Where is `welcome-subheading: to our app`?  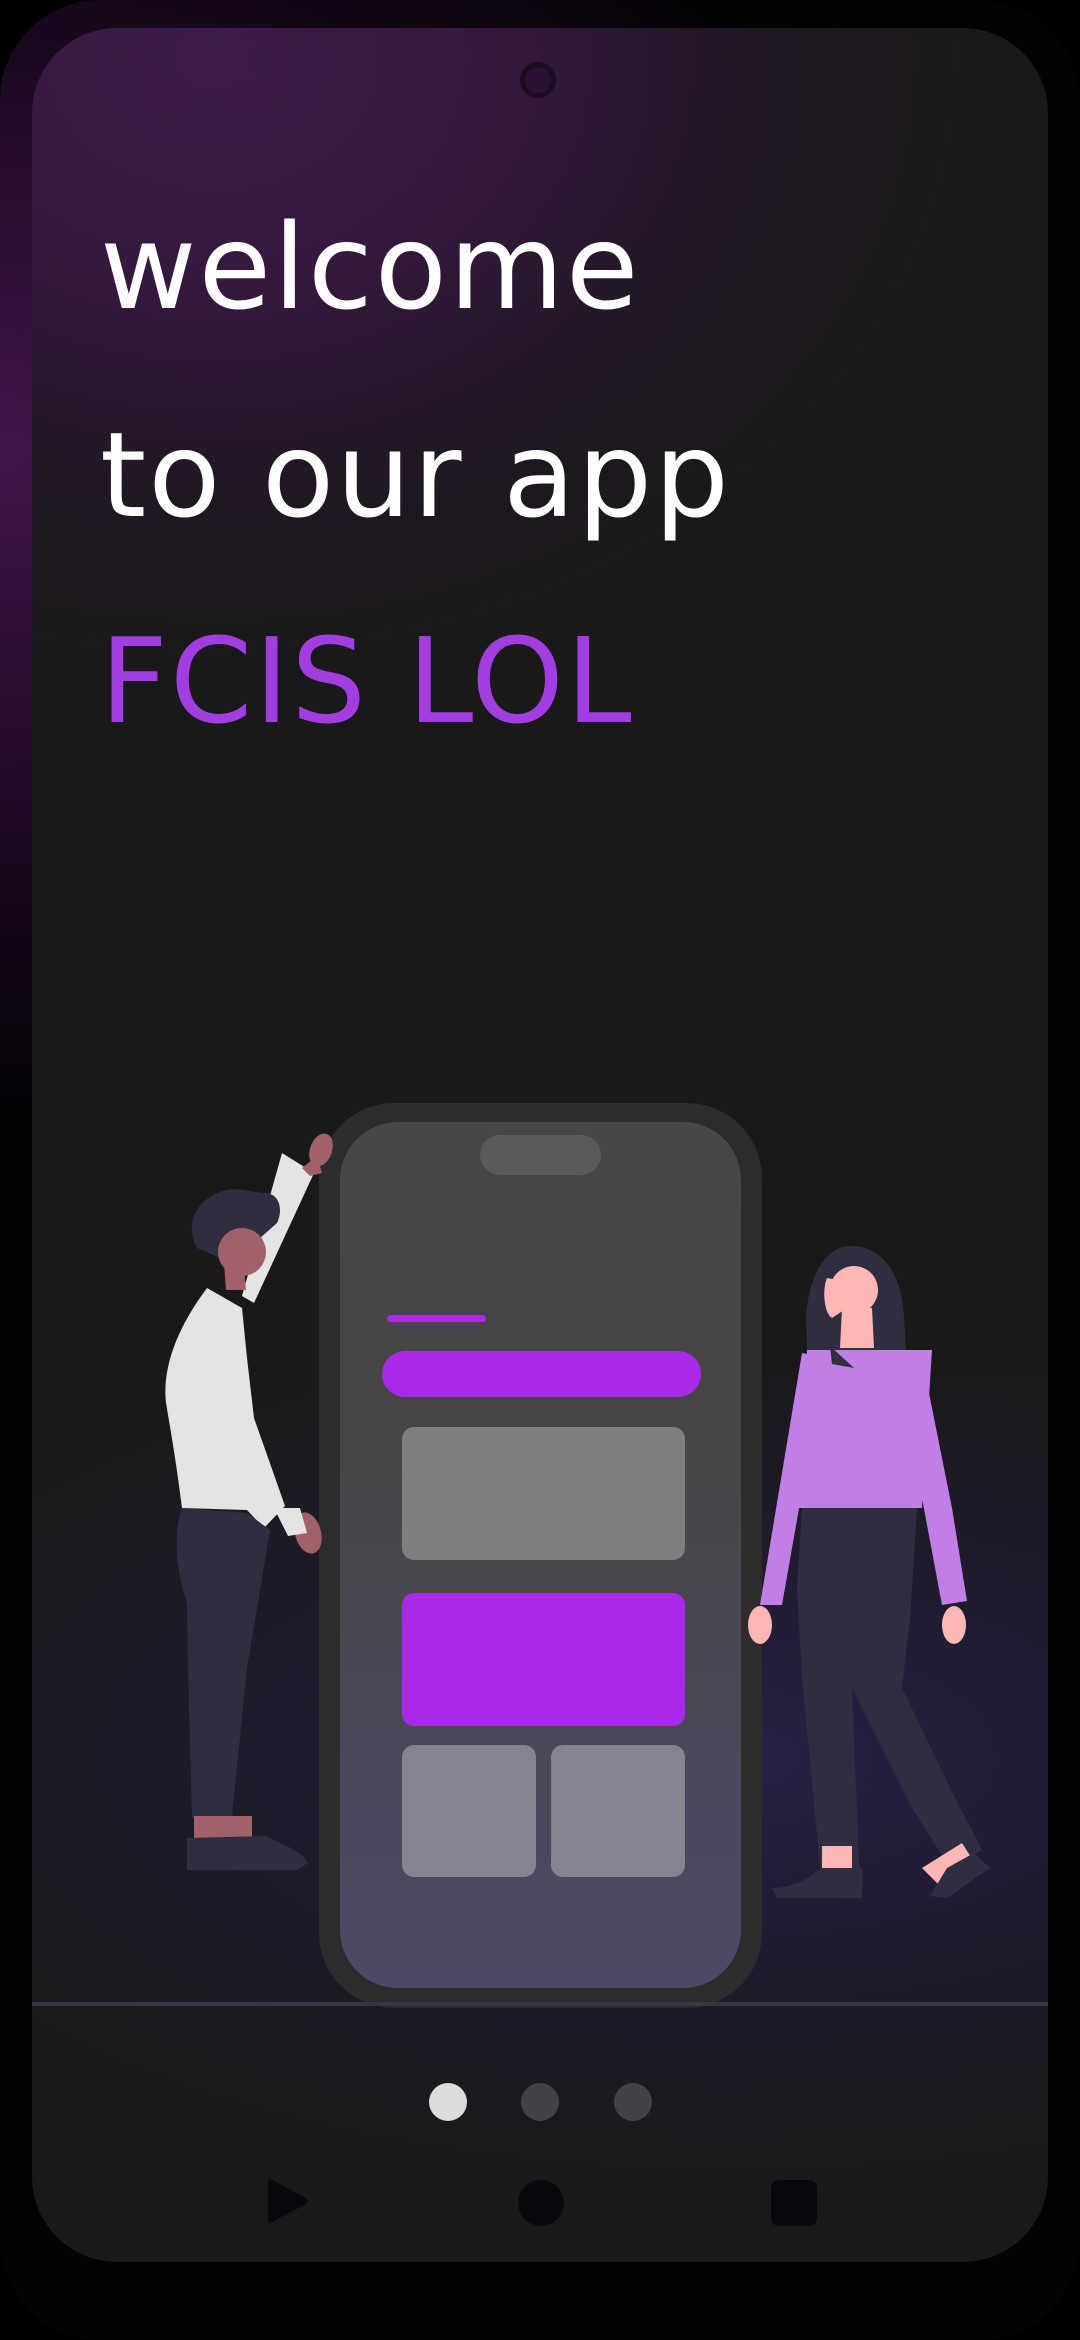 welcome-subheading: to our app is located at coordinates (416, 475).